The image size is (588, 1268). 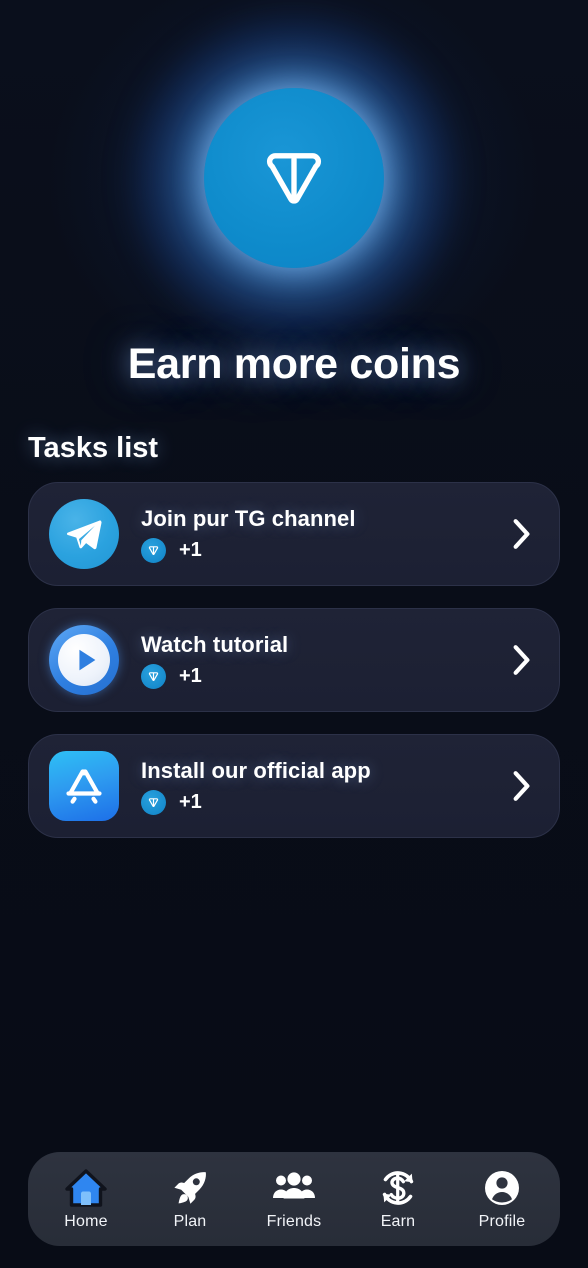 I want to click on task-body: Watch tutorial +1, so click(x=310, y=660).